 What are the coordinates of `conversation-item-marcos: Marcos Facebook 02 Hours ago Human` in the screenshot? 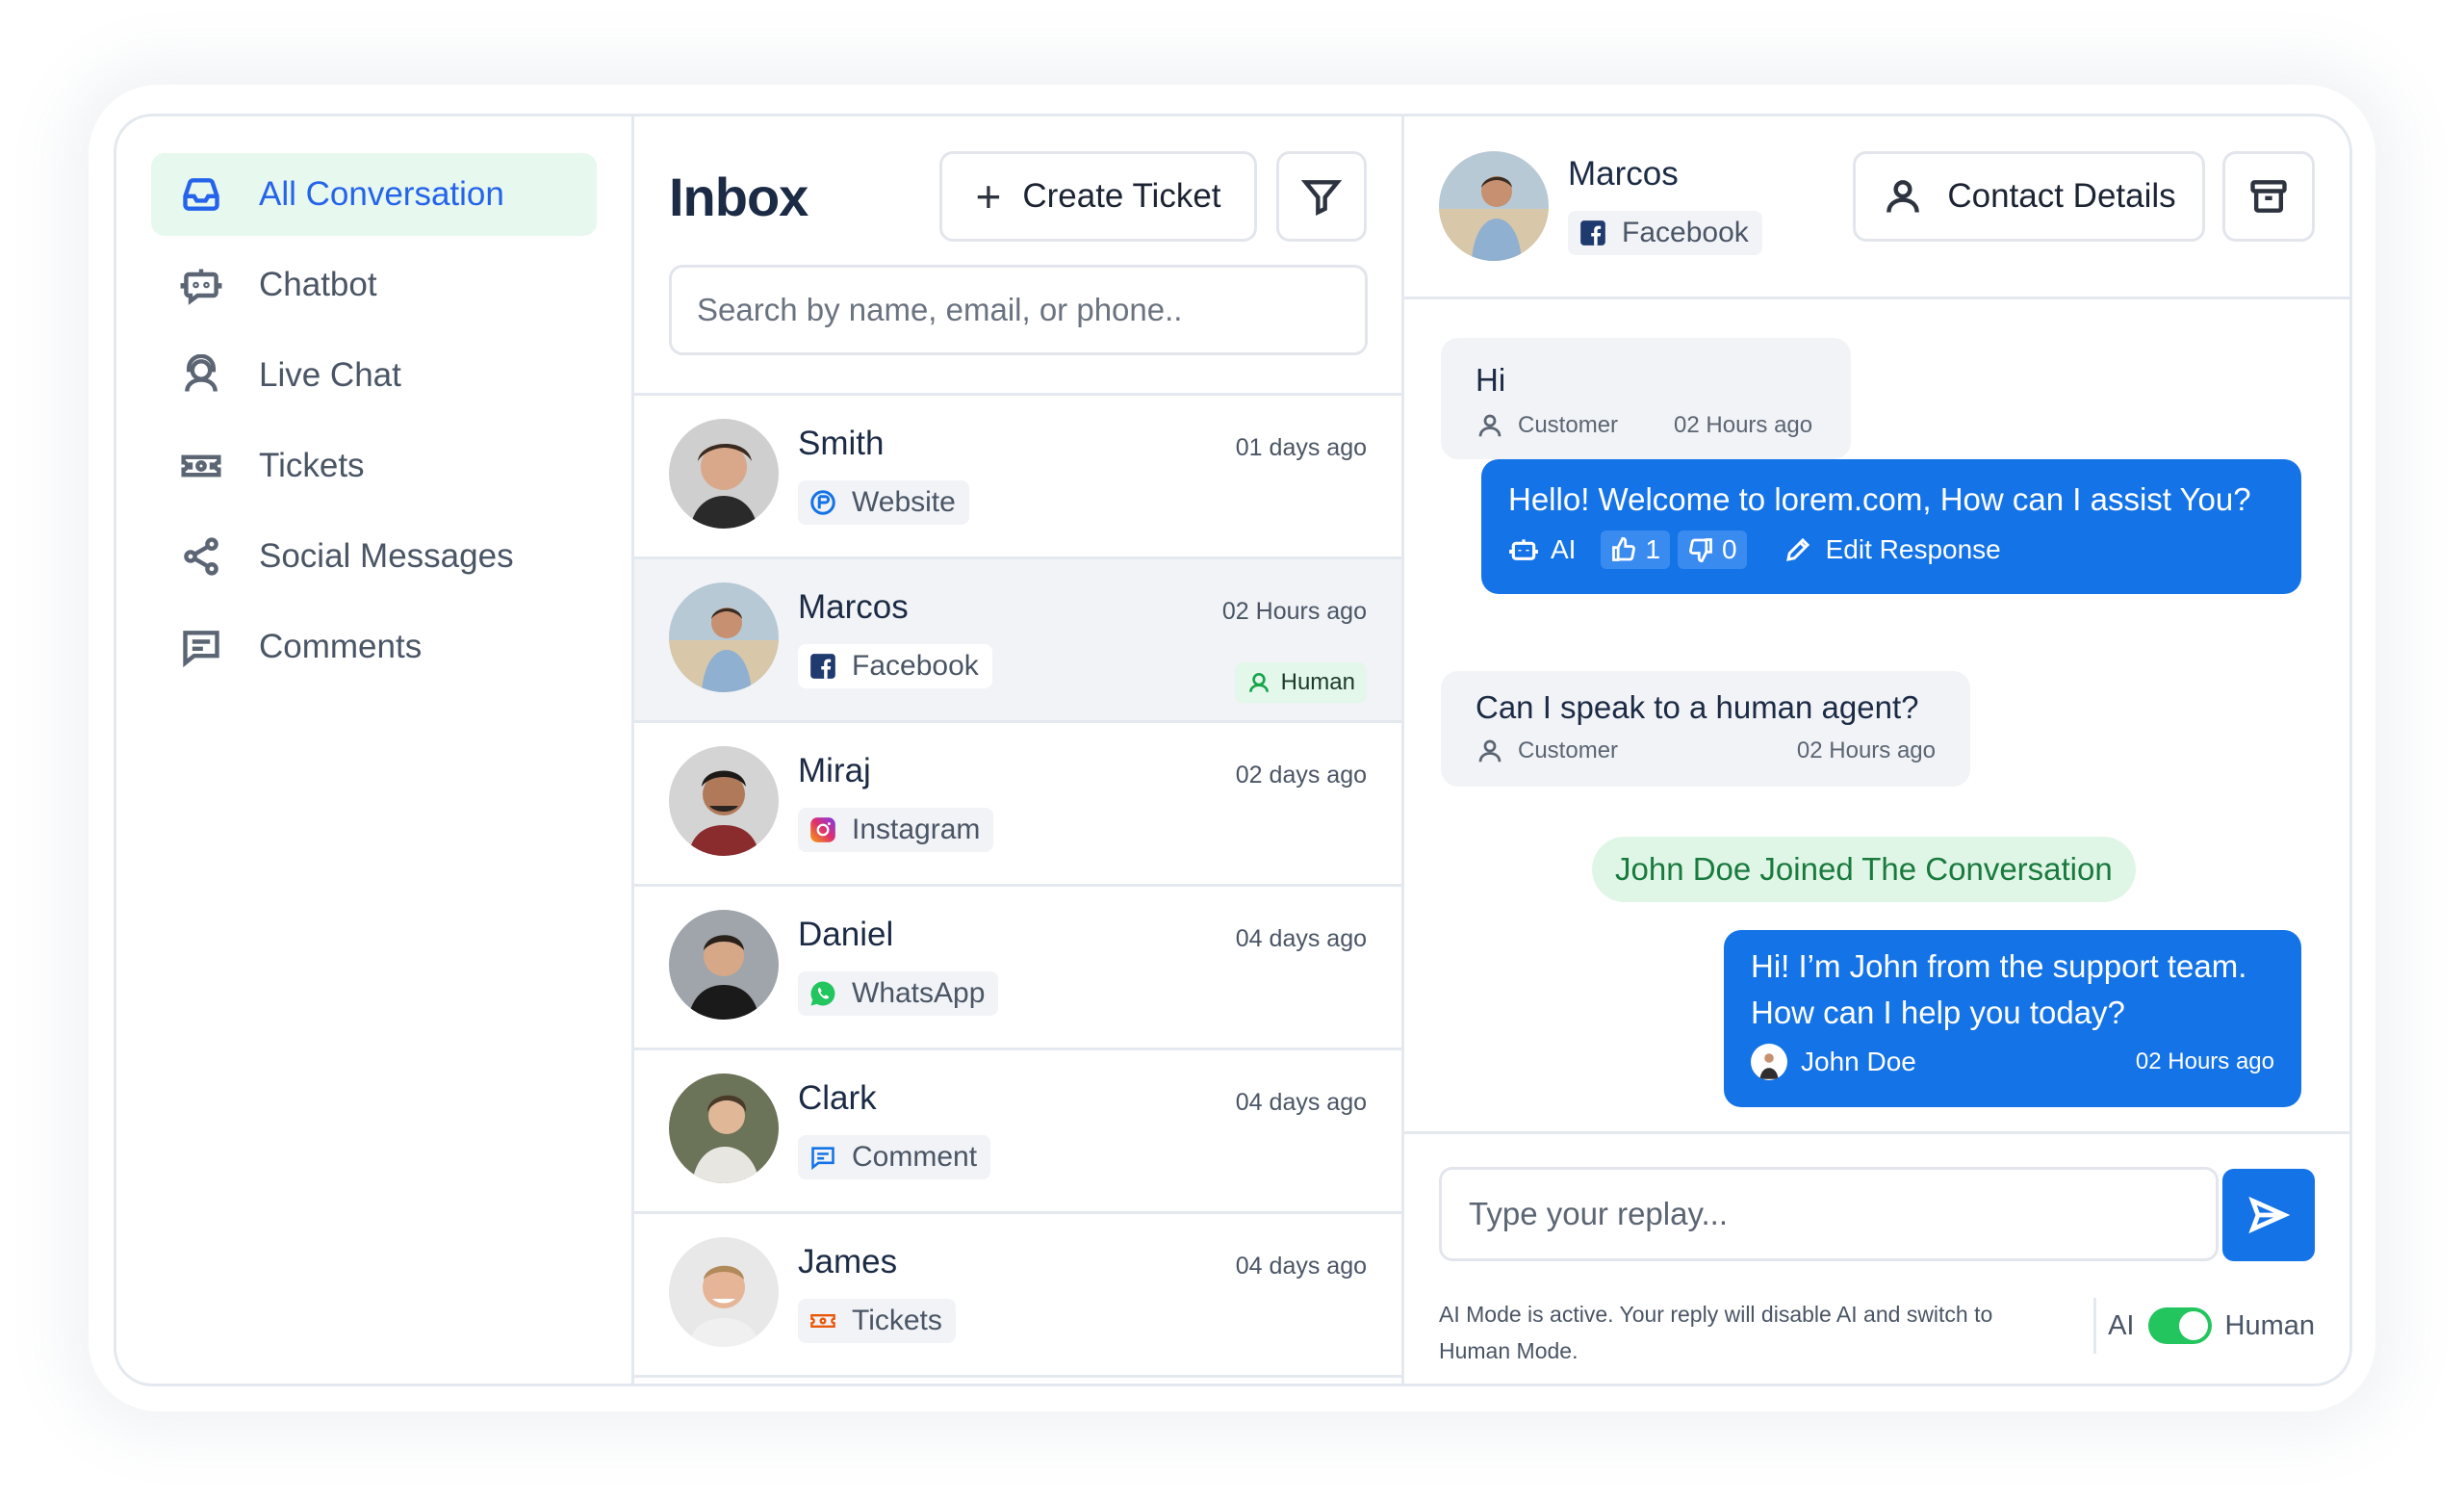 It's located at (1017, 641).